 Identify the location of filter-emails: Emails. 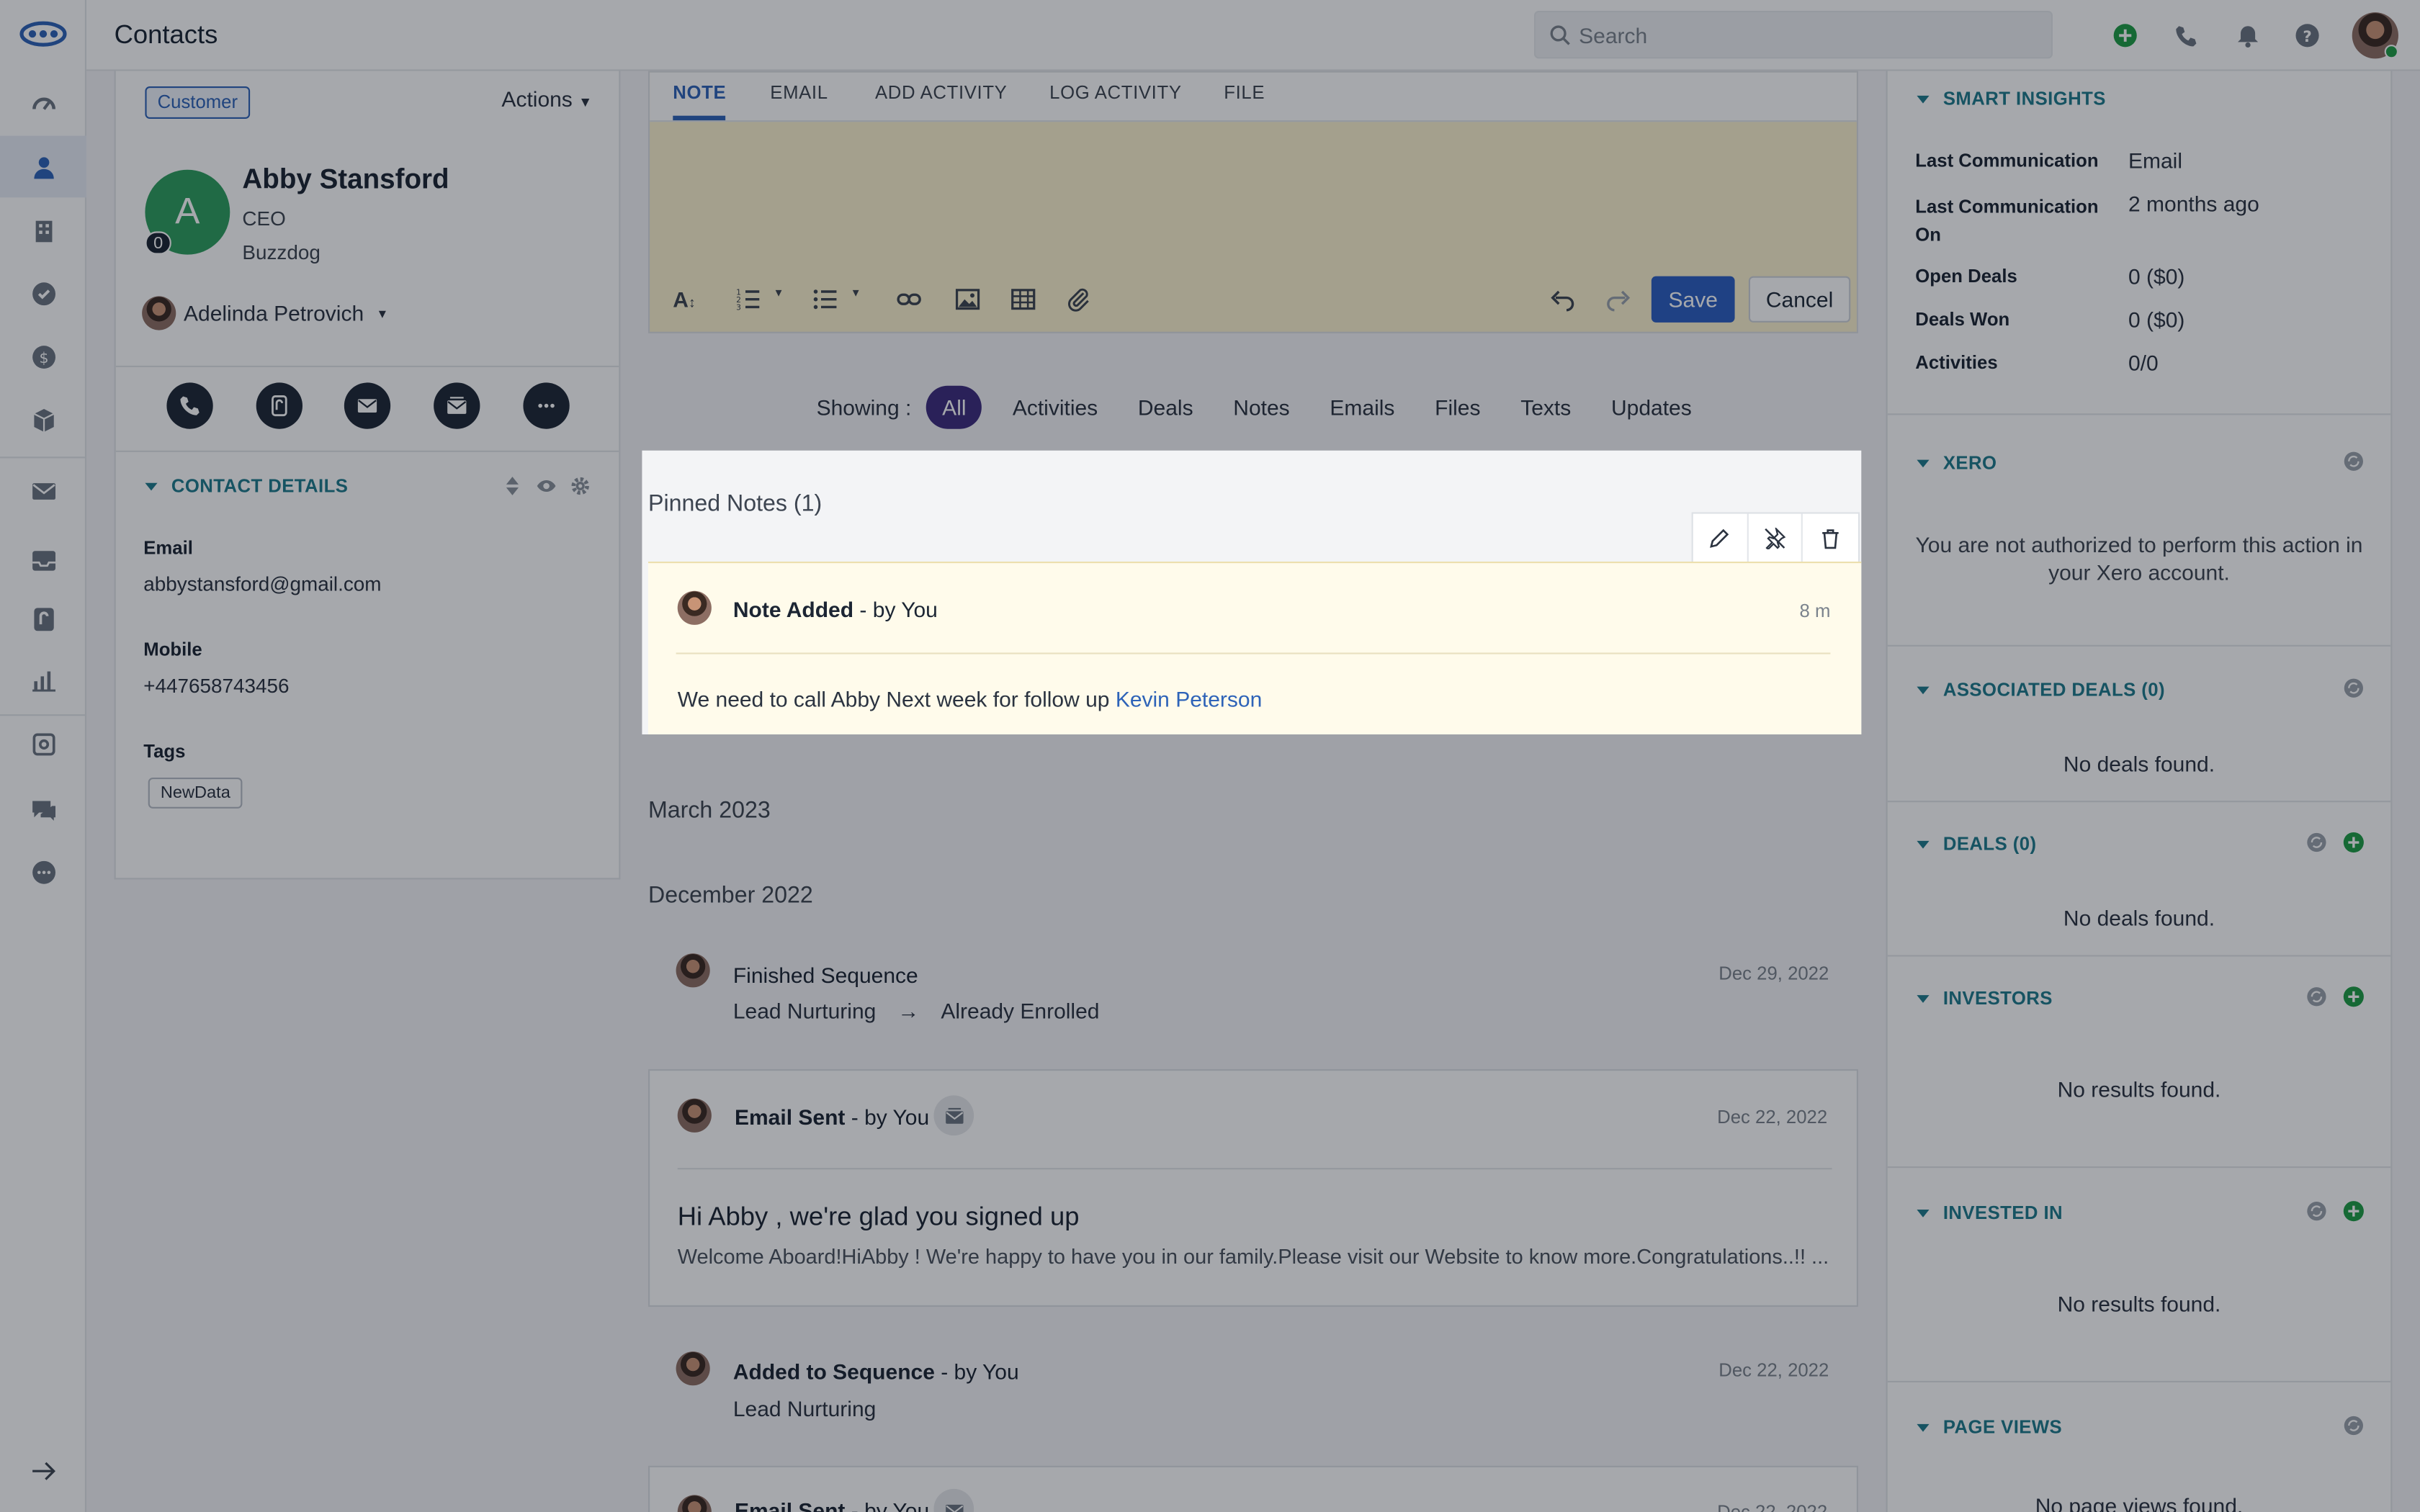
(1362, 407).